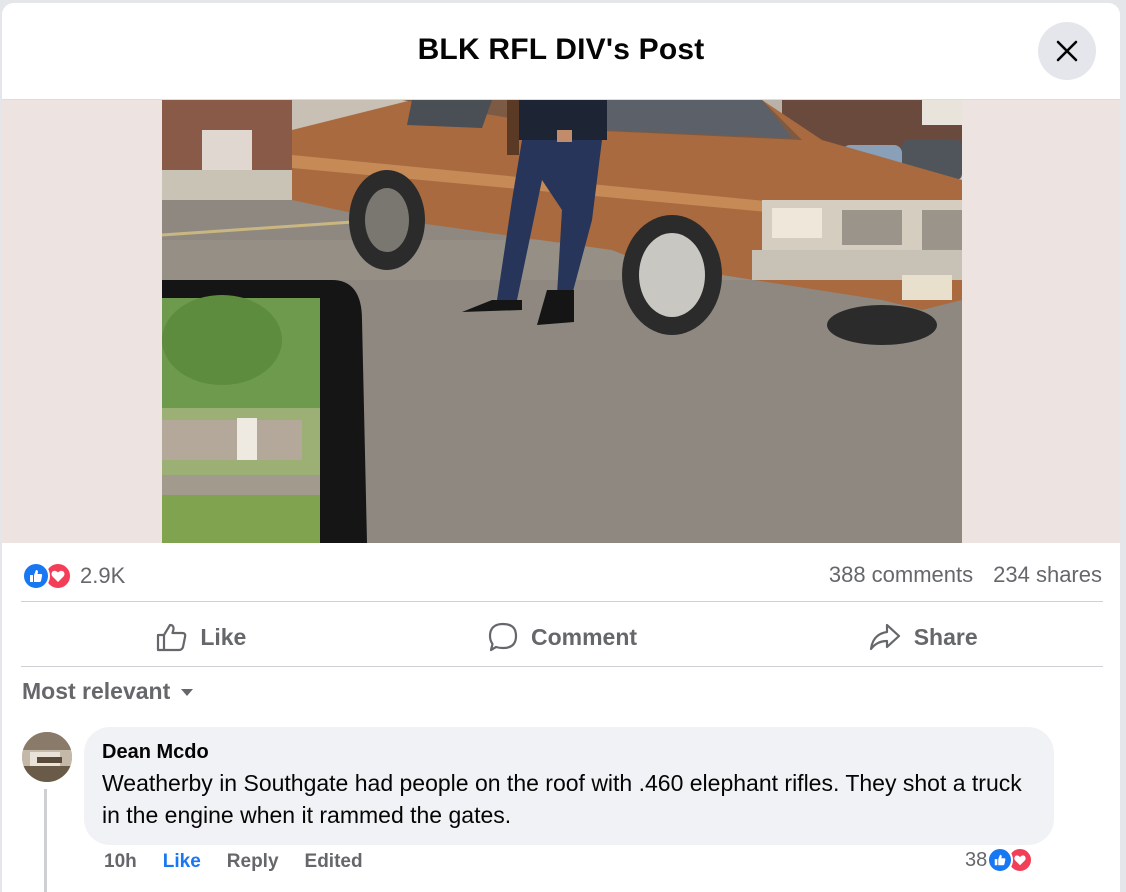 The image size is (1126, 892). What do you see at coordinates (584, 636) in the screenshot?
I see `comment-label: Comment` at bounding box center [584, 636].